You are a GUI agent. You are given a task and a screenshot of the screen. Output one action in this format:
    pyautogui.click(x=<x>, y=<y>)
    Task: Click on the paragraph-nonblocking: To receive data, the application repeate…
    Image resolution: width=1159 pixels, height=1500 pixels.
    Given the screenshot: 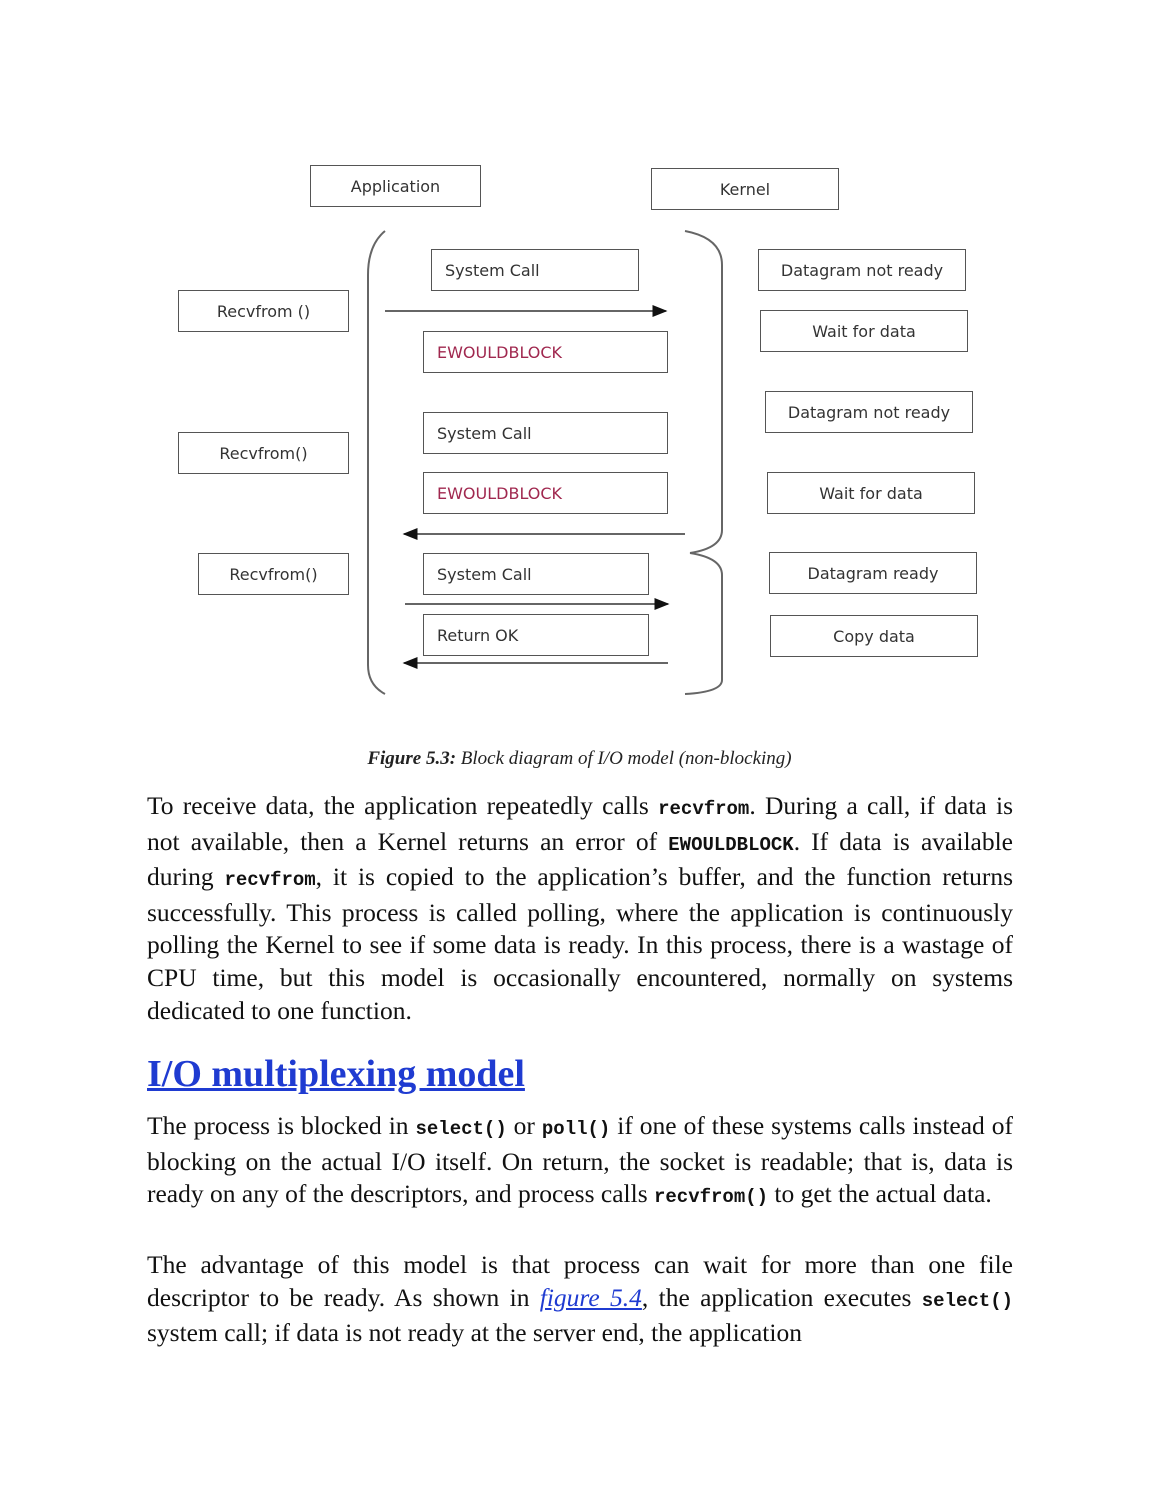 What is the action you would take?
    pyautogui.click(x=580, y=908)
    